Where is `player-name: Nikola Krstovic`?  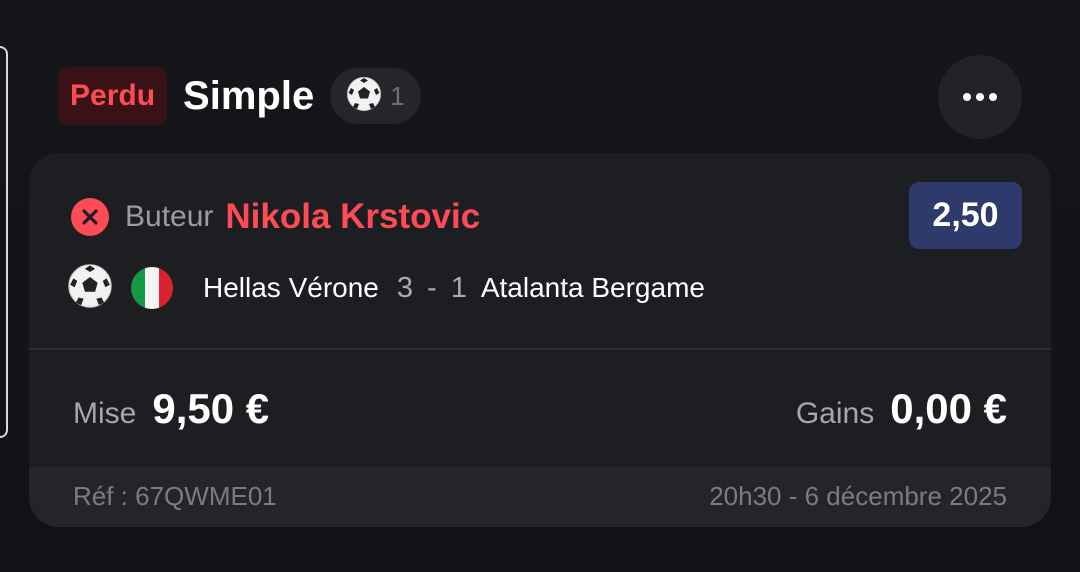 player-name: Nikola Krstovic is located at coordinates (353, 216).